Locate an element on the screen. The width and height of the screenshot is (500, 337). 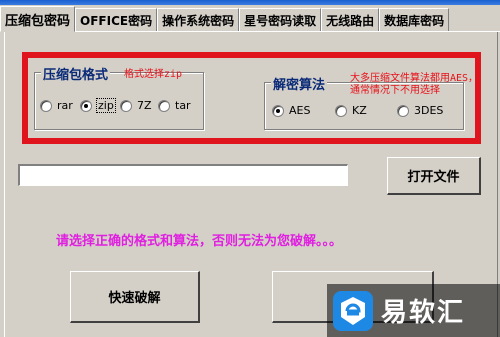
brand-logo-icon is located at coordinates (353, 310).